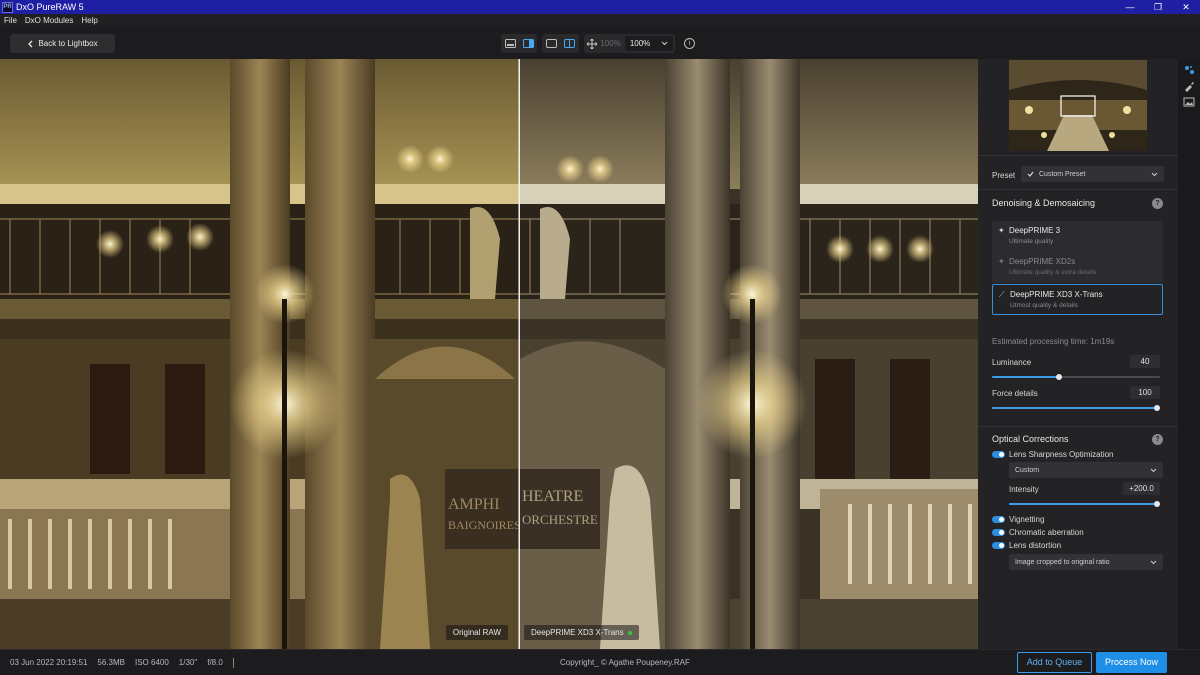  Describe the element at coordinates (625, 662) in the screenshot. I see `file-name: Copyright_ © Agathe Poupeney.RAF` at that location.